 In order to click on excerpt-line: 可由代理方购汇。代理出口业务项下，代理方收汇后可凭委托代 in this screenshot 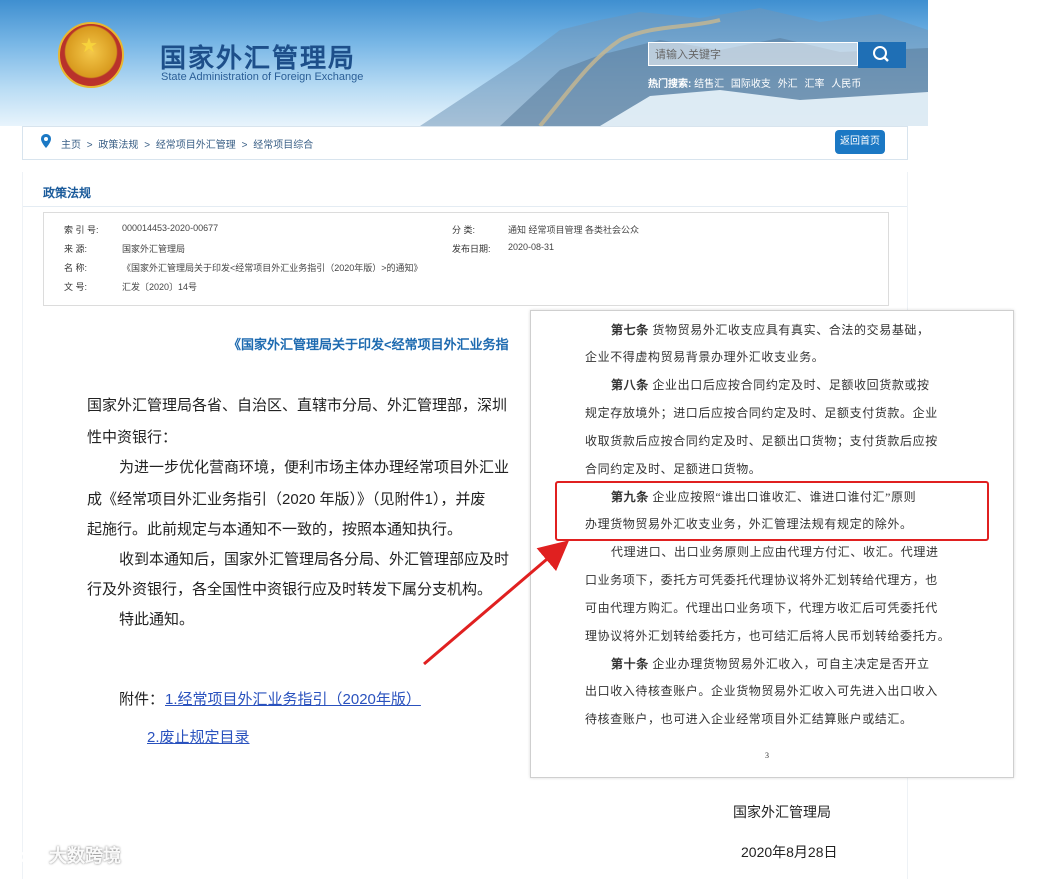, I will do `click(761, 608)`.